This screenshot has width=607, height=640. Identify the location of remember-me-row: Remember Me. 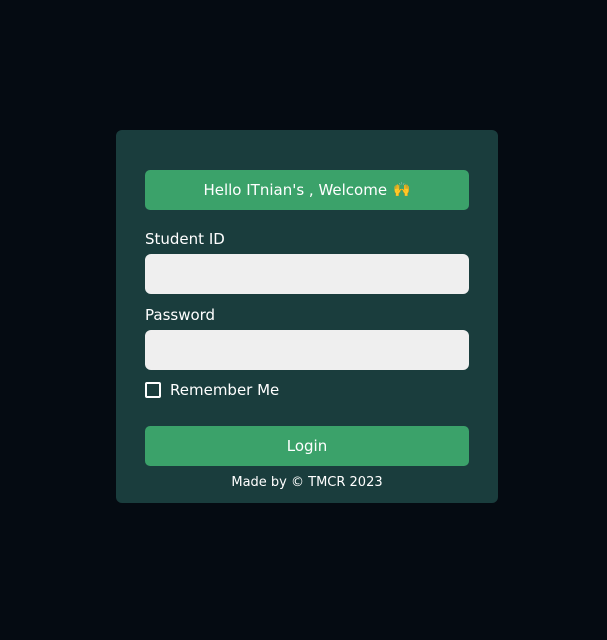
(212, 390).